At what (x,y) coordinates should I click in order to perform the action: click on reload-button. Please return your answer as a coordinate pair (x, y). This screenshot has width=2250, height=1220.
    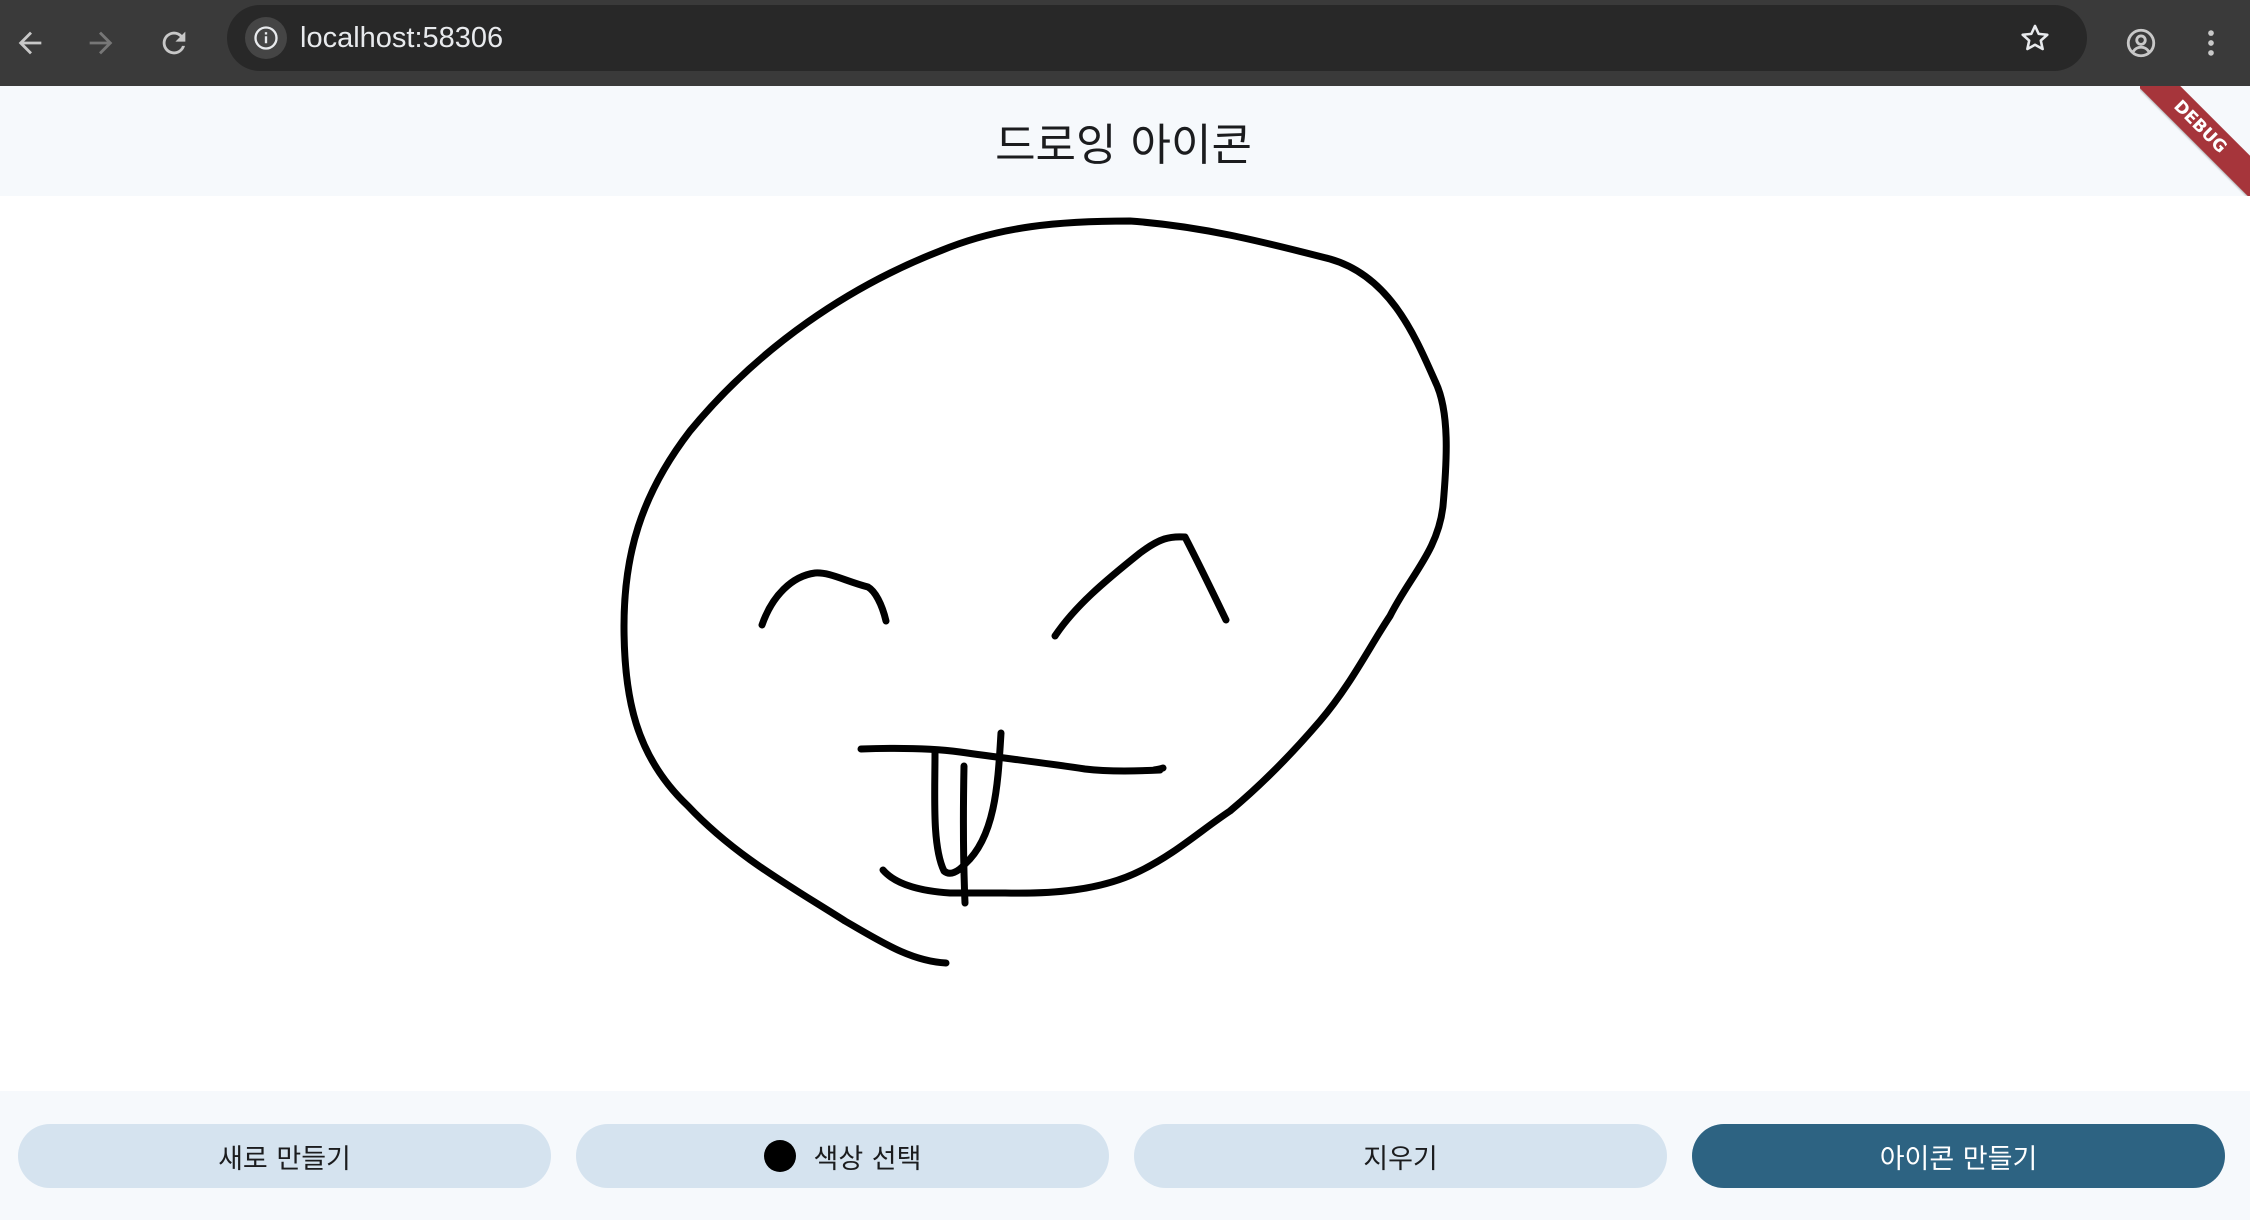
    Looking at the image, I should click on (174, 43).